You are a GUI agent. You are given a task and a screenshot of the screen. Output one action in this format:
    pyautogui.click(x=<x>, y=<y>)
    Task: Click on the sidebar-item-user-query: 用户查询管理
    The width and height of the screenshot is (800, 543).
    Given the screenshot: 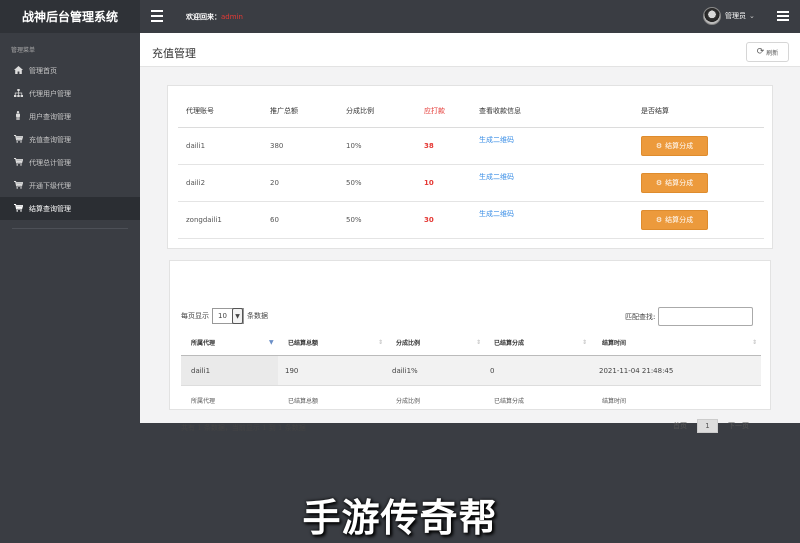 What is the action you would take?
    pyautogui.click(x=70, y=116)
    